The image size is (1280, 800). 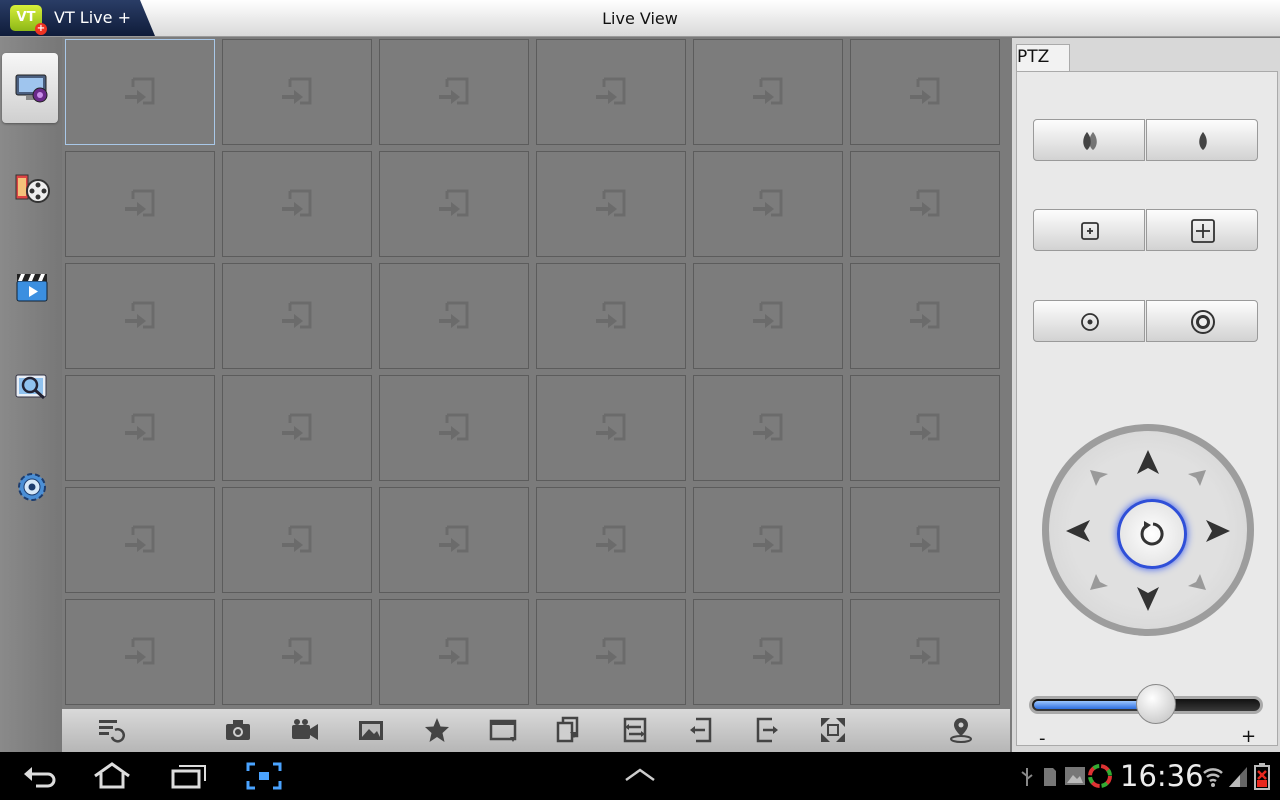 What do you see at coordinates (189, 776) in the screenshot?
I see `recent-apps-icon` at bounding box center [189, 776].